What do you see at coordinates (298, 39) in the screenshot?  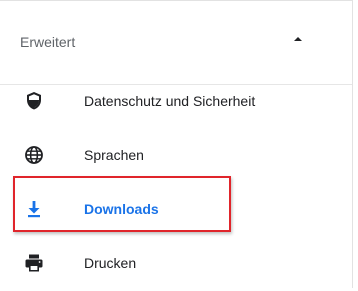 I see `triangle-up-icon` at bounding box center [298, 39].